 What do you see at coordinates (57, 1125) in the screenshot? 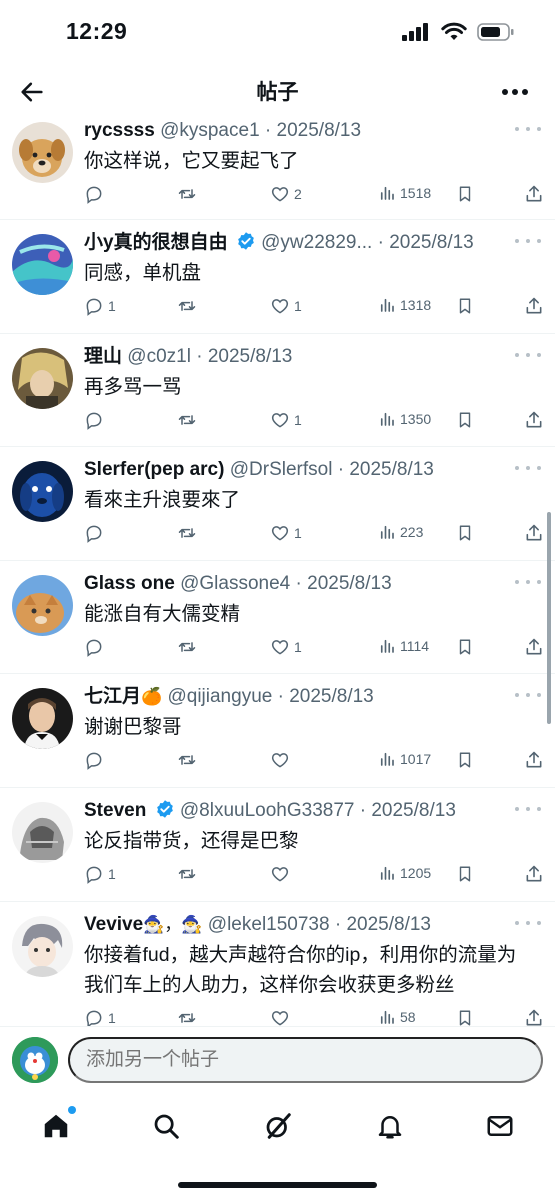
I see `tab-home` at bounding box center [57, 1125].